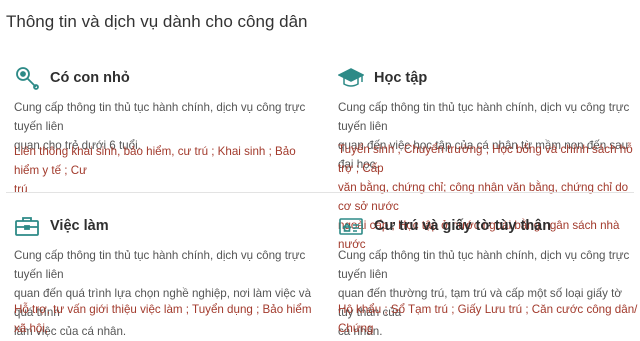 This screenshot has height=341, width=640. What do you see at coordinates (27, 78) in the screenshot?
I see `baby-rattle-icon` at bounding box center [27, 78].